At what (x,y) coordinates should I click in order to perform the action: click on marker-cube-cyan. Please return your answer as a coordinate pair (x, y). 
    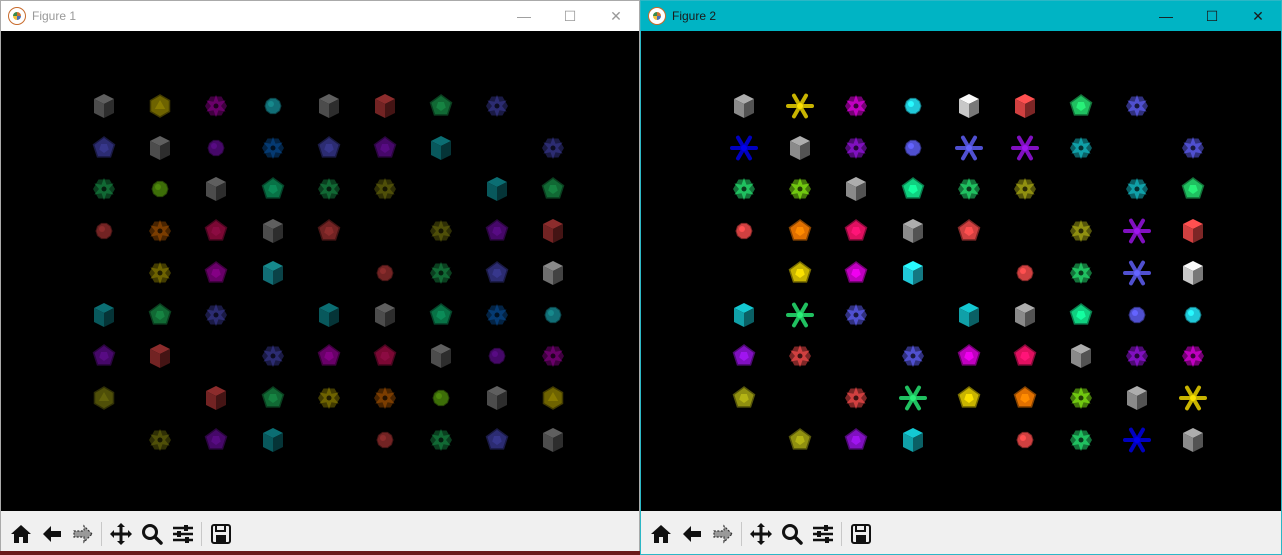
    Looking at the image, I should click on (273, 273).